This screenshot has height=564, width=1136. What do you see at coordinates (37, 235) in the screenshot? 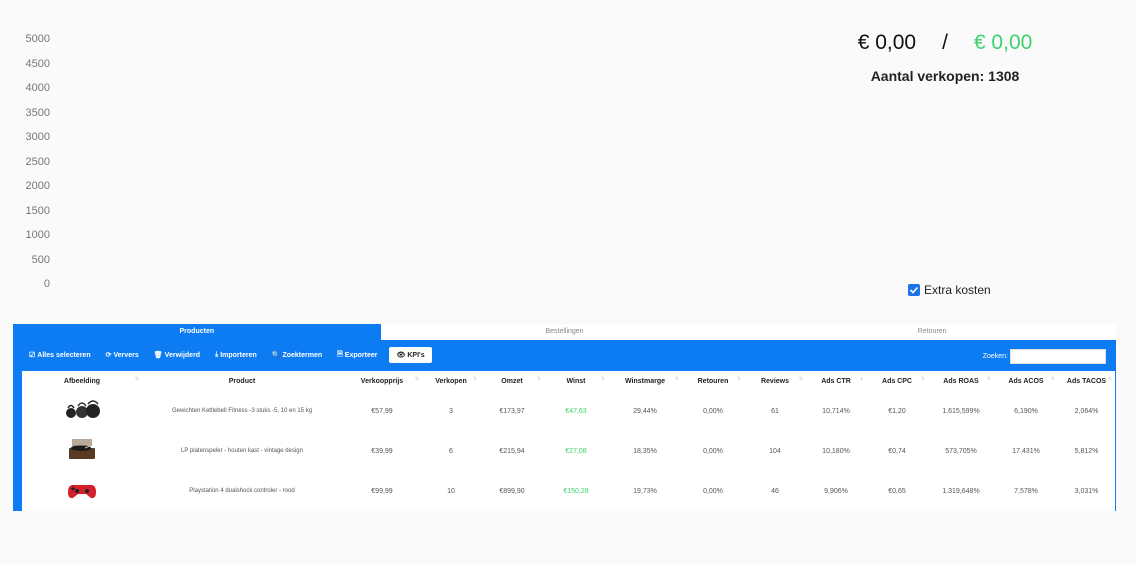
I see `y-tick: 1000` at bounding box center [37, 235].